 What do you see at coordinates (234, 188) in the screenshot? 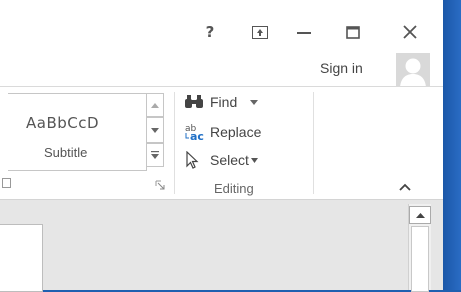
I see `editing-group-label: Editing` at bounding box center [234, 188].